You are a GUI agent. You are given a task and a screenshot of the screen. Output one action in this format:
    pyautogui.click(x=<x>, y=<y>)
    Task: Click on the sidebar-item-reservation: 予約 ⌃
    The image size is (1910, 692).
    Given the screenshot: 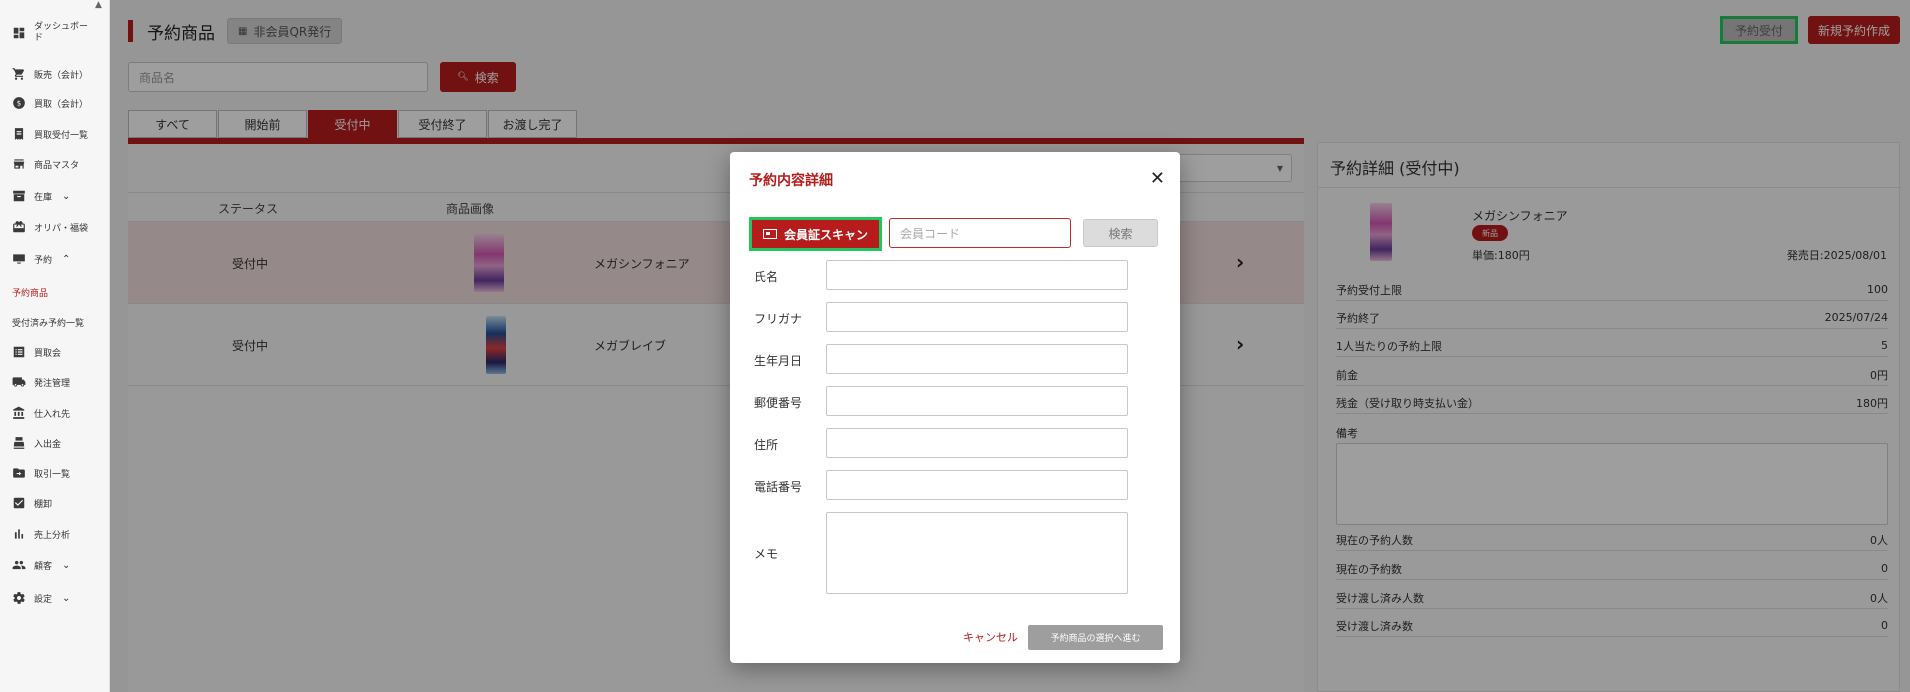 What is the action you would take?
    pyautogui.click(x=41, y=259)
    